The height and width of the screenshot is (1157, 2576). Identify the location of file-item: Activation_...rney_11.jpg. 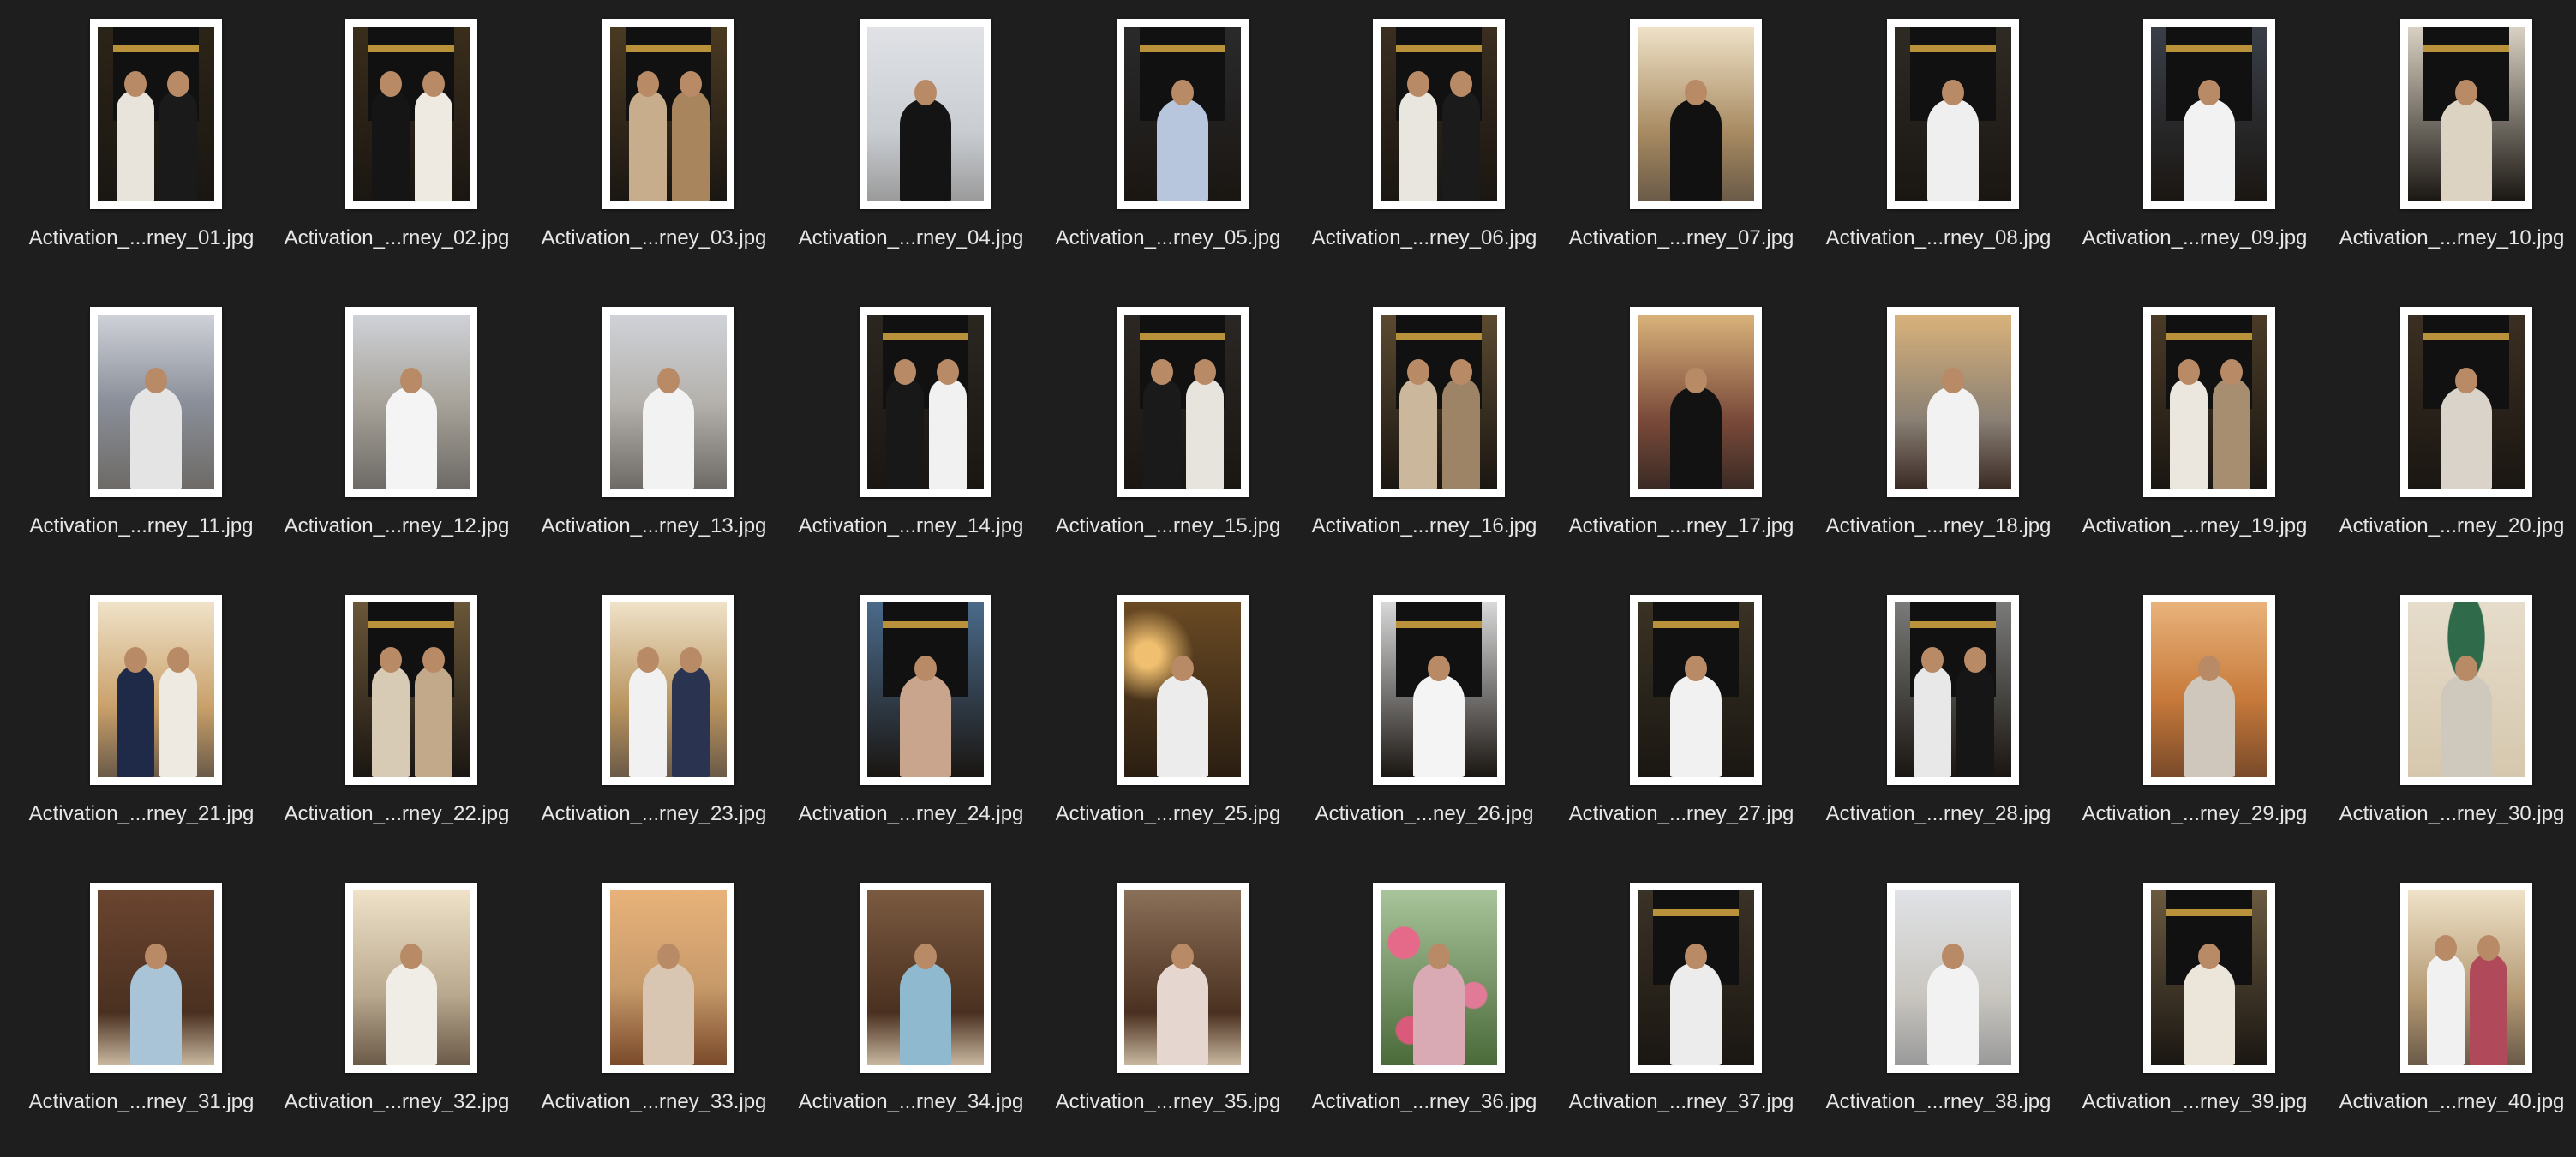
(141, 425).